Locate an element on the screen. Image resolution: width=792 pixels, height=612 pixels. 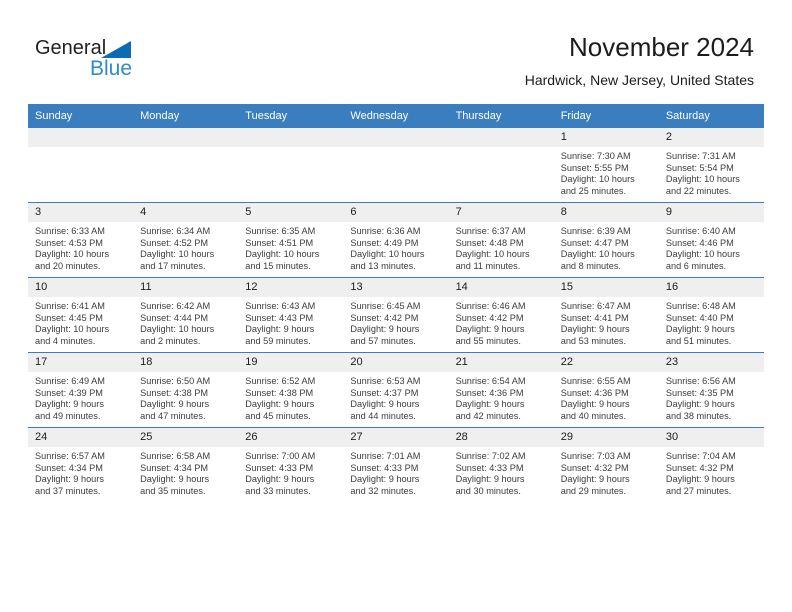
day-number: 12 is located at coordinates (291, 287).